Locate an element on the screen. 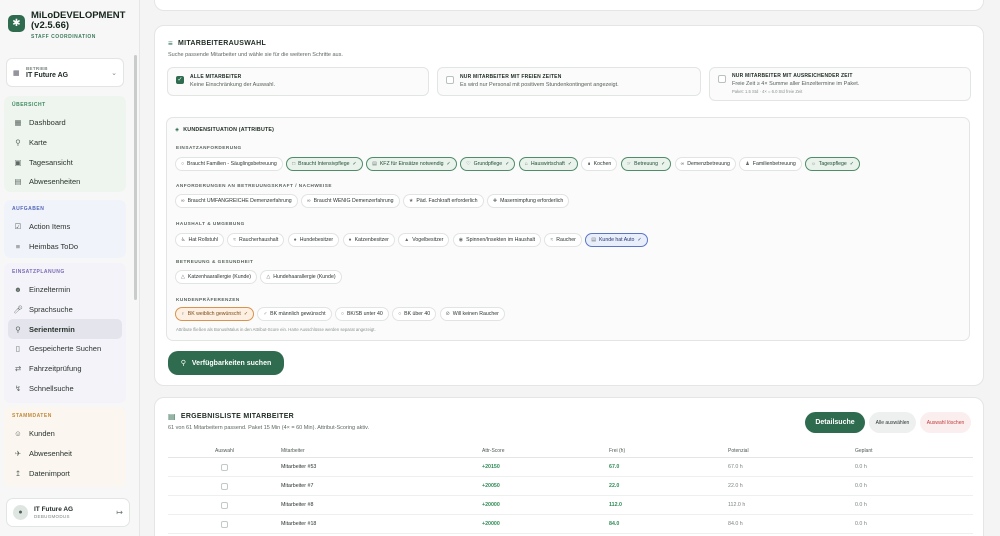 This screenshot has height=536, width=1000. cell-name: Mitarbeiter #7 is located at coordinates (297, 486).